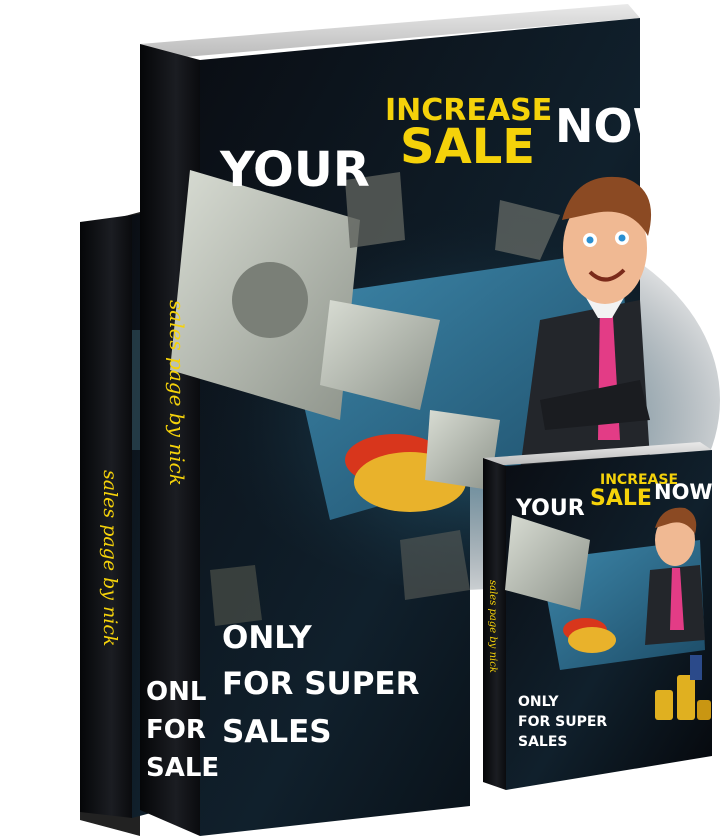  What do you see at coordinates (294, 170) in the screenshot?
I see `main-headline-your: YOUR` at bounding box center [294, 170].